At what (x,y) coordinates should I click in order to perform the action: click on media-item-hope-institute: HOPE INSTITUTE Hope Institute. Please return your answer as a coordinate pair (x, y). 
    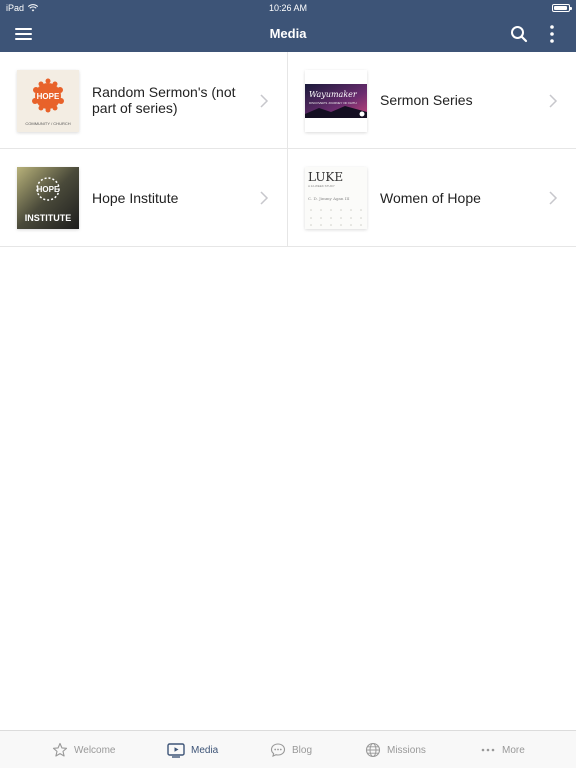
    Looking at the image, I should click on (144, 198).